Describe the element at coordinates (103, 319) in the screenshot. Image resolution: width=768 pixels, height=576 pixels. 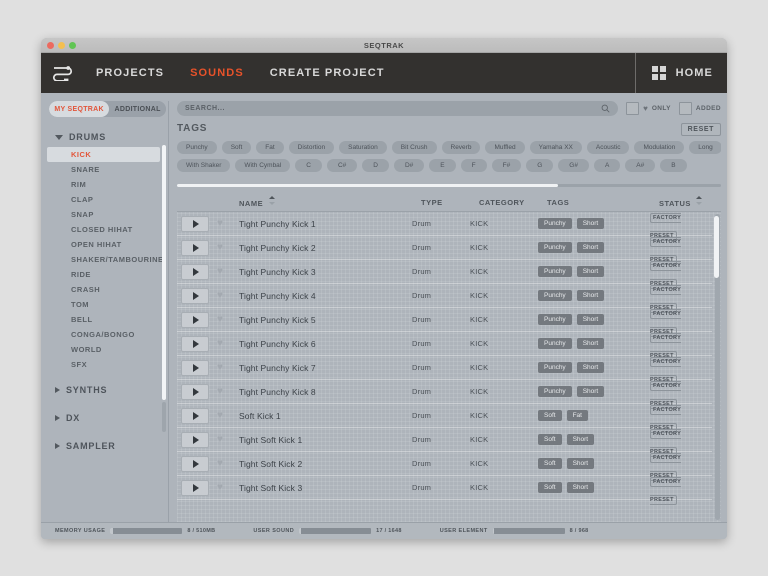
I see `sidebar-item-bell: BELL` at that location.